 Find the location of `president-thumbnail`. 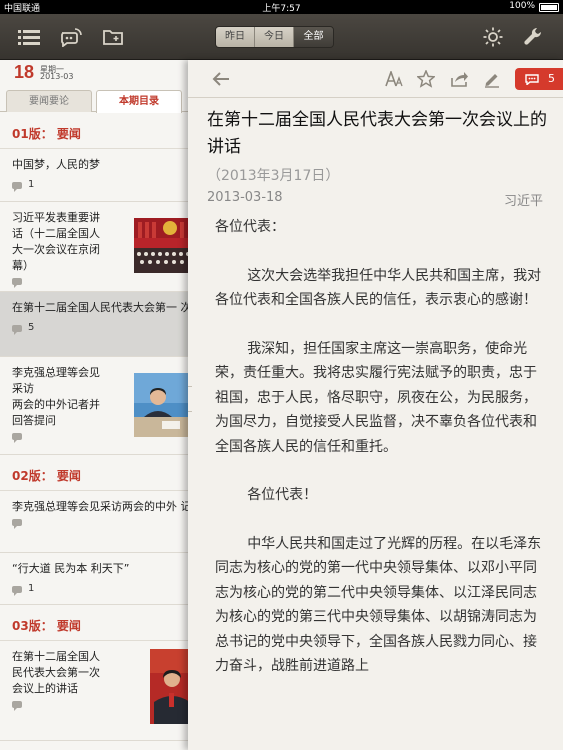

president-thumbnail is located at coordinates (170, 686).